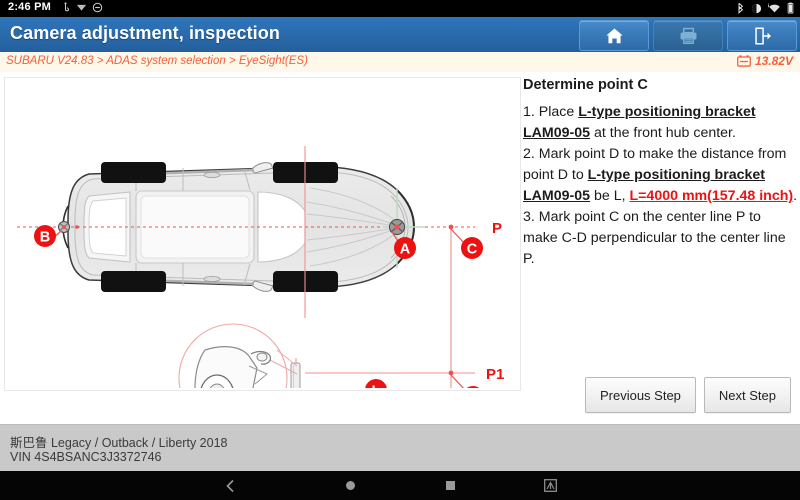 The height and width of the screenshot is (500, 800). Describe the element at coordinates (451, 227) in the screenshot. I see `point-C-marker` at that location.